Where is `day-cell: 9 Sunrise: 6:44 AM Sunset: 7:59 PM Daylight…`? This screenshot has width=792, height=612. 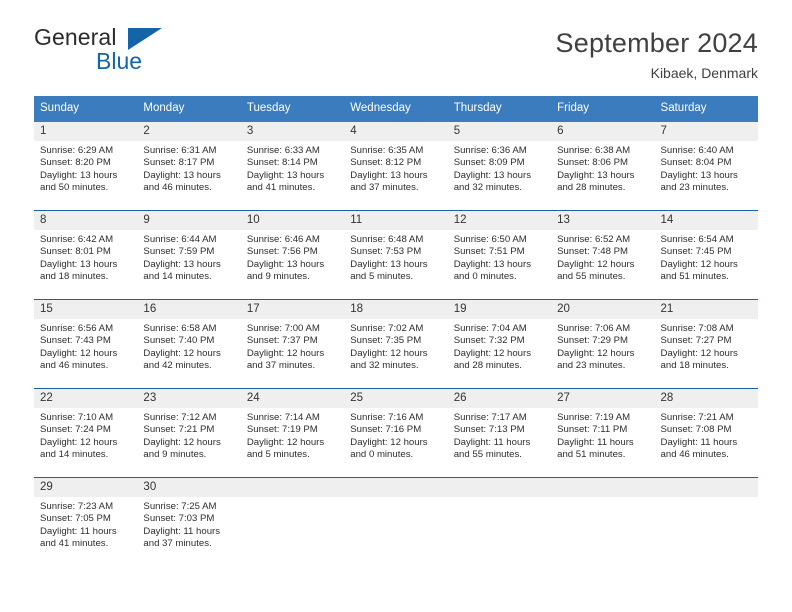
day-cell: 9 Sunrise: 6:44 AM Sunset: 7:59 PM Daylight… is located at coordinates (189, 254).